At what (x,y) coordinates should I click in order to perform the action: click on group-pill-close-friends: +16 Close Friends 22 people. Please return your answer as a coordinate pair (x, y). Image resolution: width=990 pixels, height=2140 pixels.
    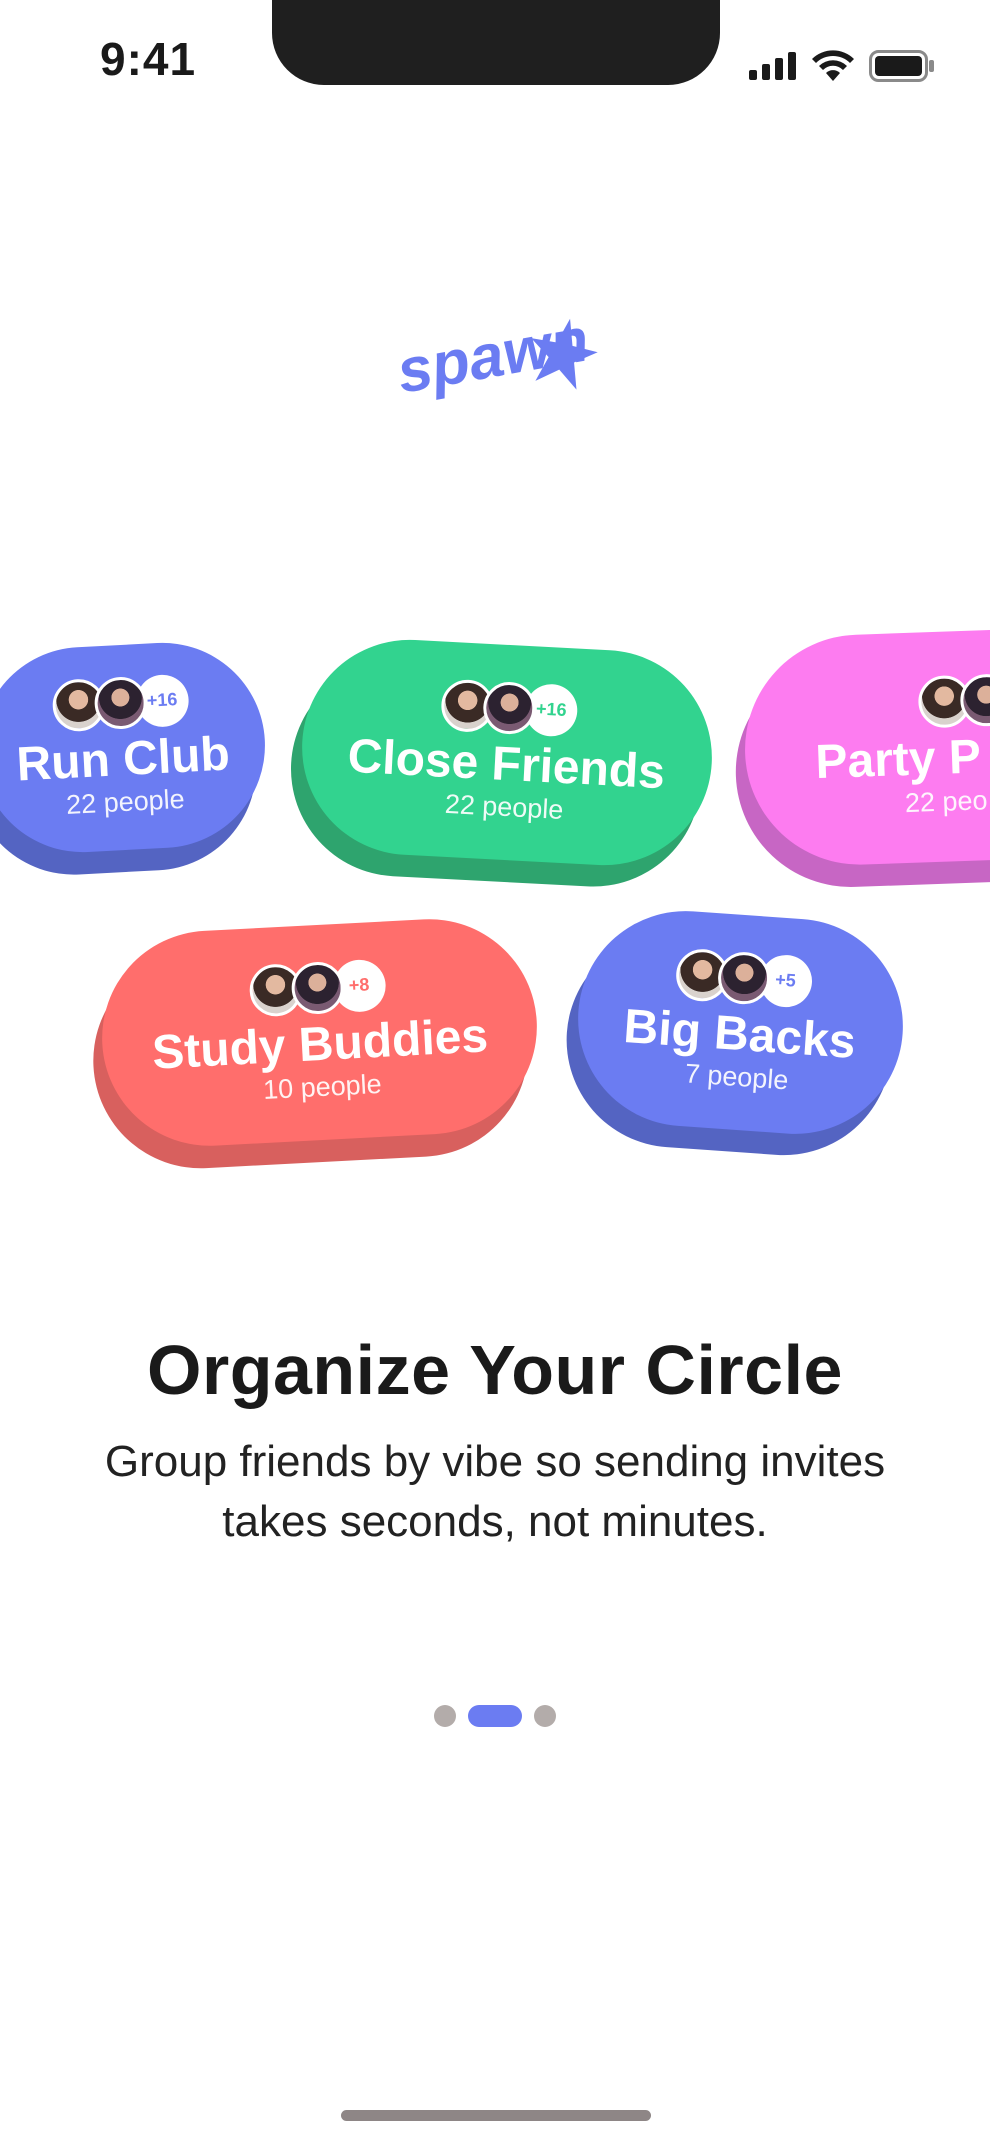
    Looking at the image, I should click on (501, 763).